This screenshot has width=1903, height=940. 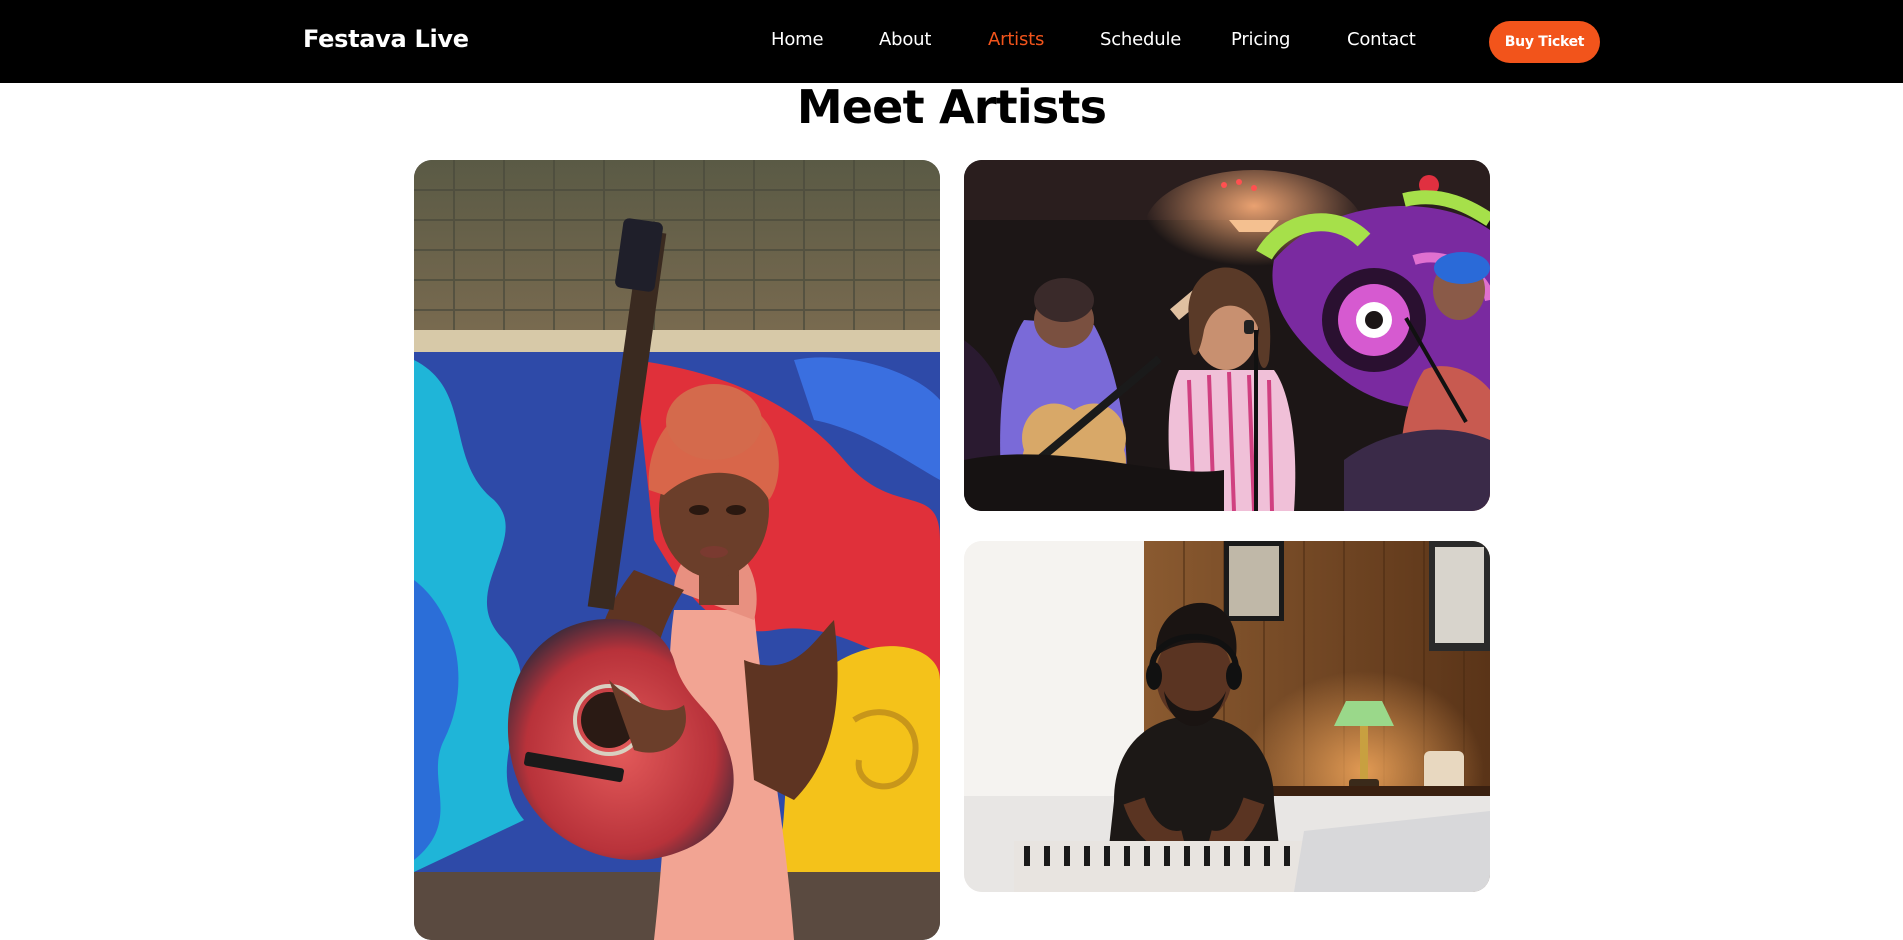 What do you see at coordinates (1140, 39) in the screenshot?
I see `nav-link-schedule: Schedule` at bounding box center [1140, 39].